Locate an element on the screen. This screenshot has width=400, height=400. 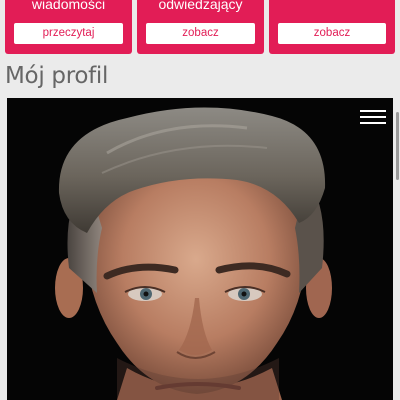
visitors-card: odwiedzający zobacz is located at coordinates (200, 27).